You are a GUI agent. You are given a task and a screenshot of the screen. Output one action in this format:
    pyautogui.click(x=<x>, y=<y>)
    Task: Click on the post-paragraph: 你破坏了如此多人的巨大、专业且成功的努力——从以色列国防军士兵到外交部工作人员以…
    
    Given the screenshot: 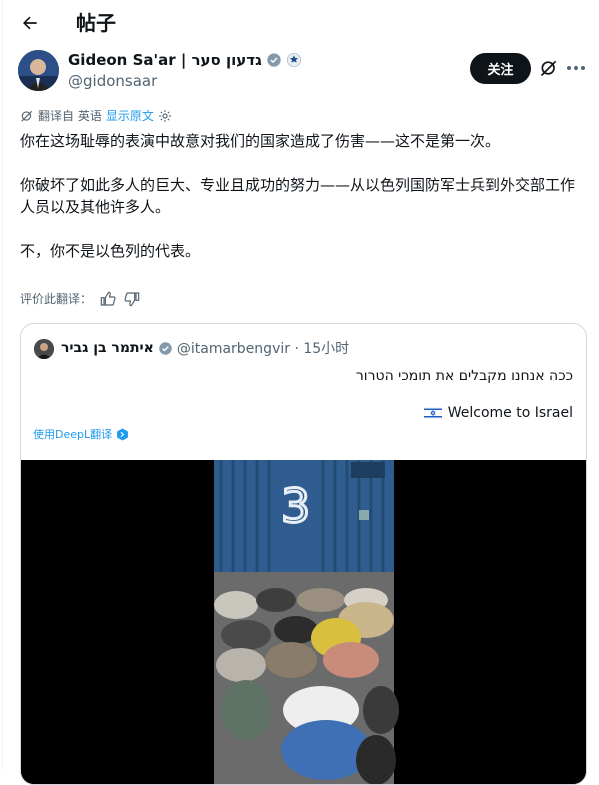 What is the action you would take?
    pyautogui.click(x=298, y=196)
    